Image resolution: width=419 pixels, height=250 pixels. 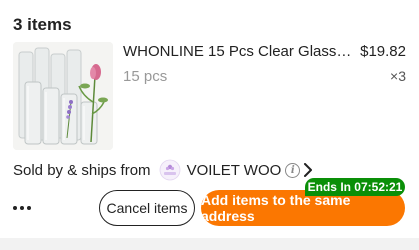 I want to click on product-image, so click(x=63, y=96).